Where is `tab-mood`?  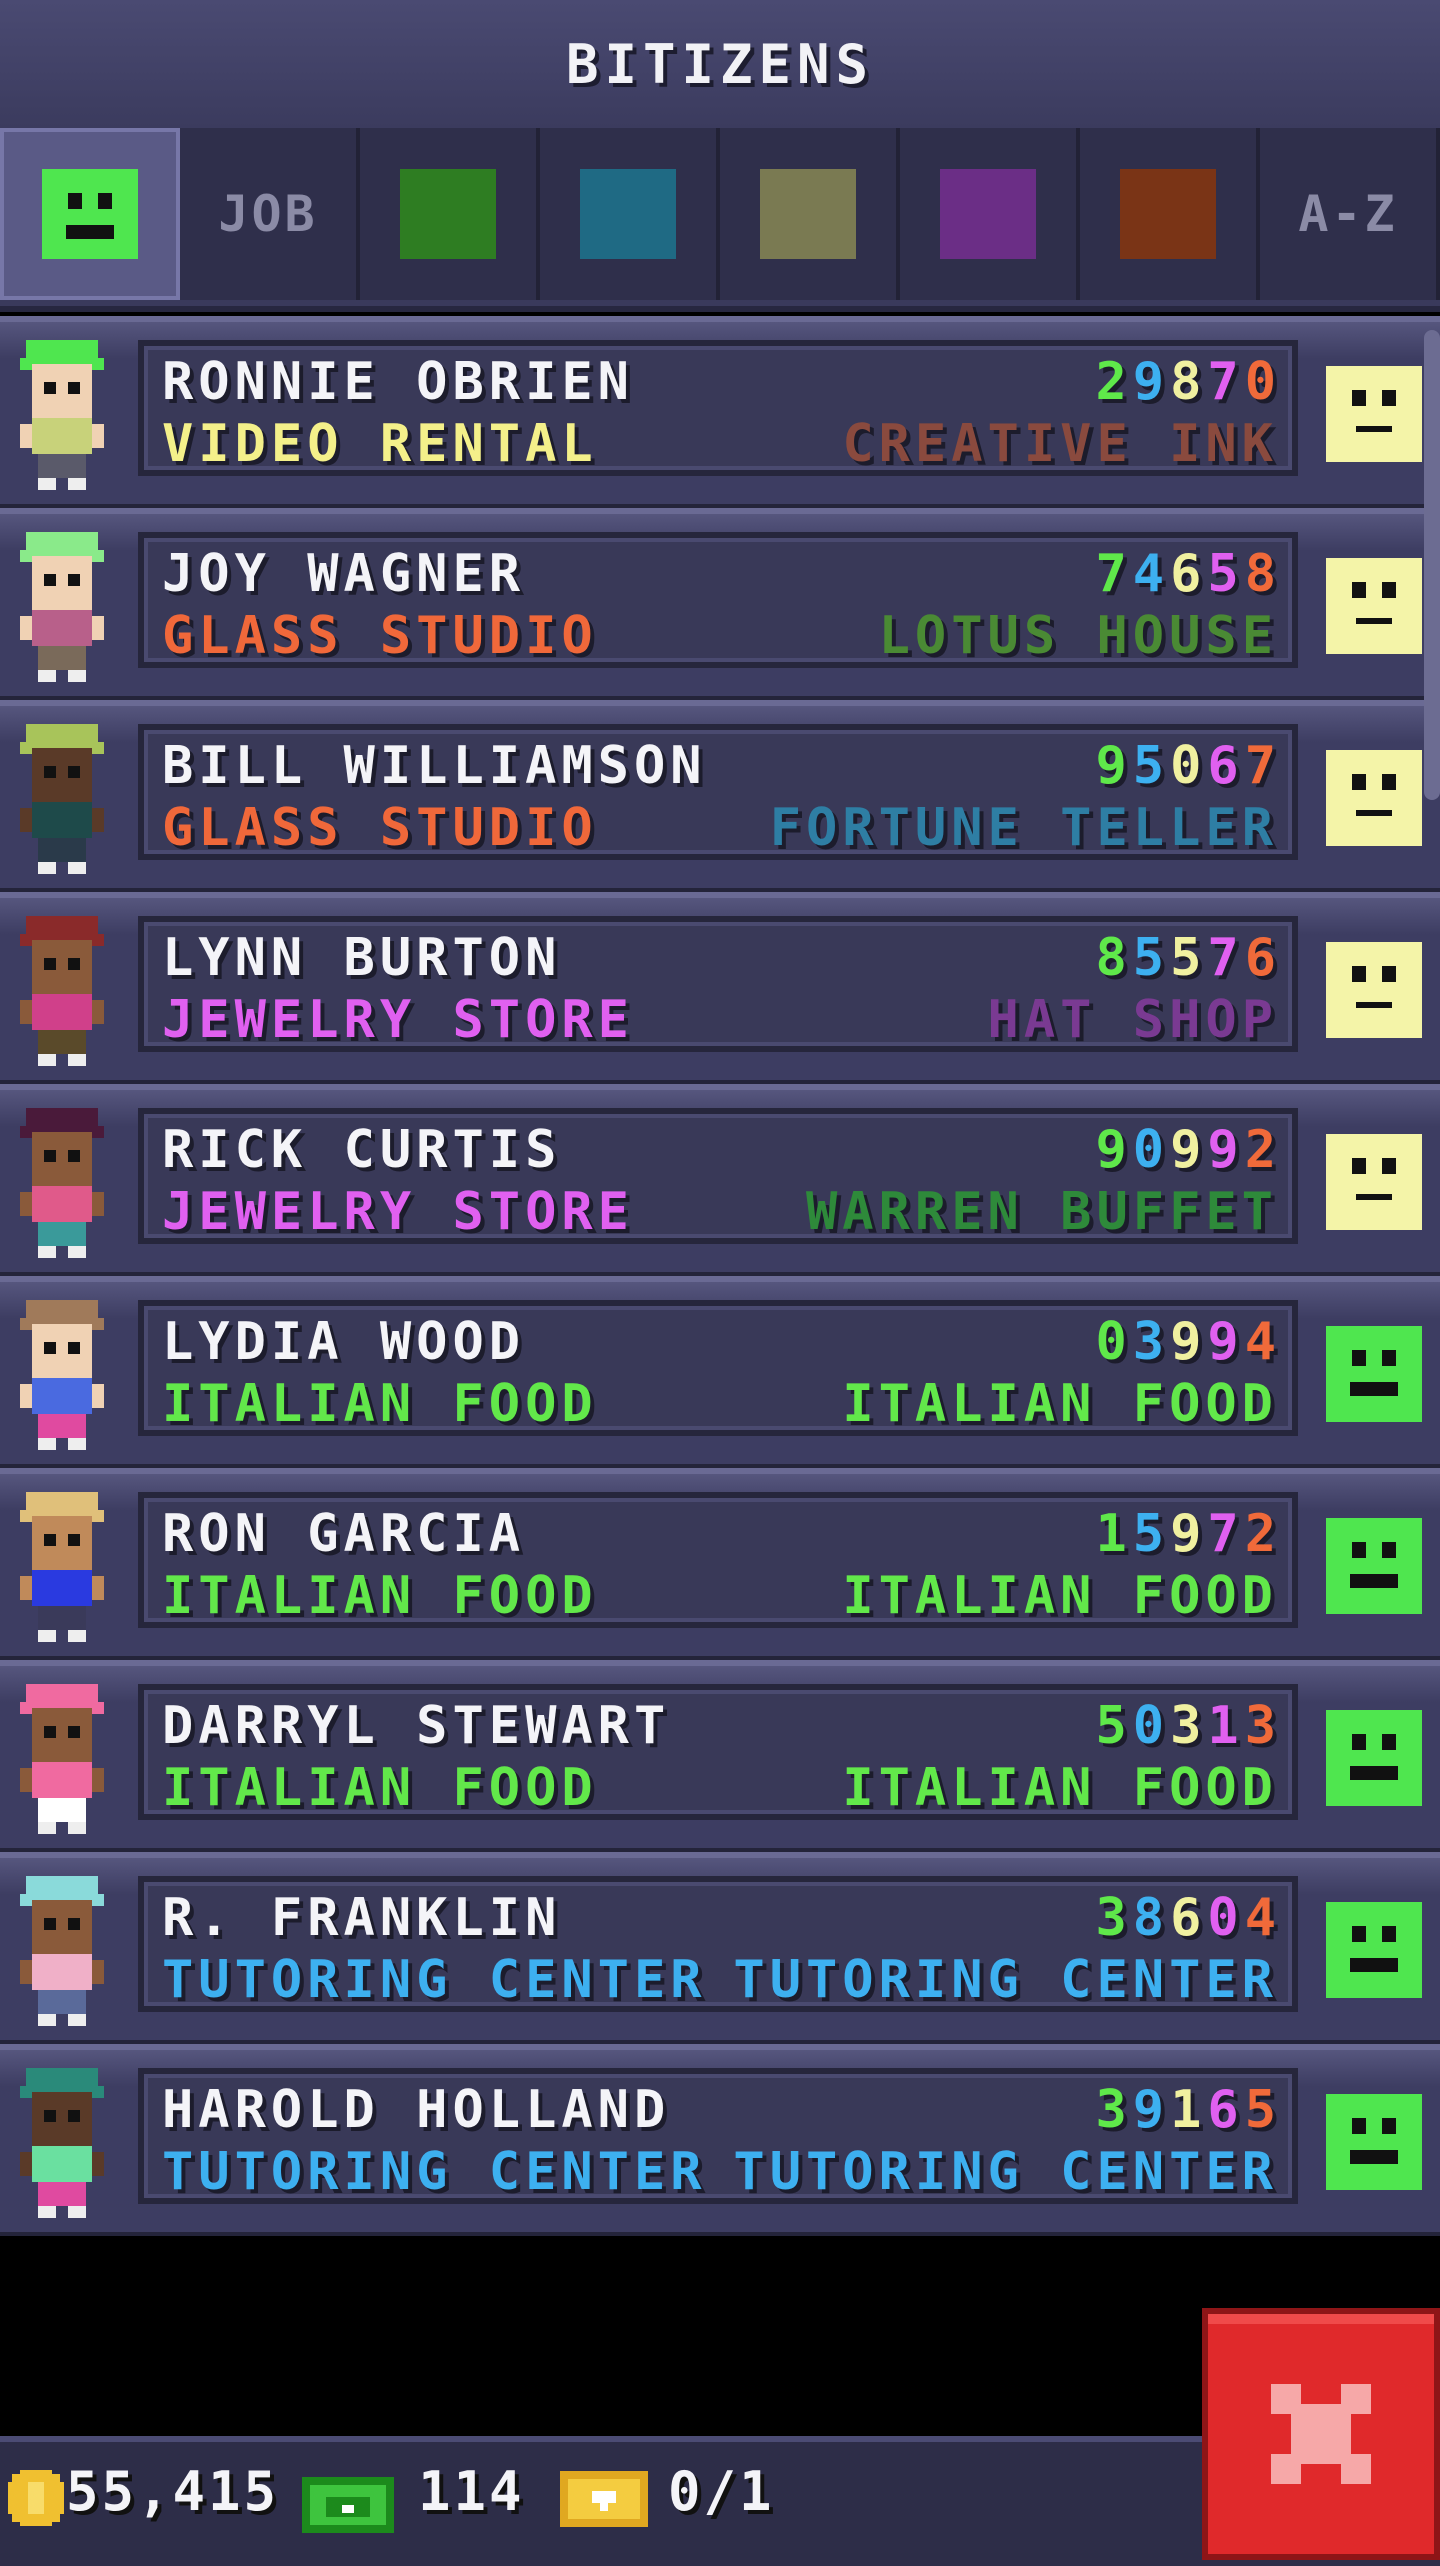
tab-mood is located at coordinates (90, 214).